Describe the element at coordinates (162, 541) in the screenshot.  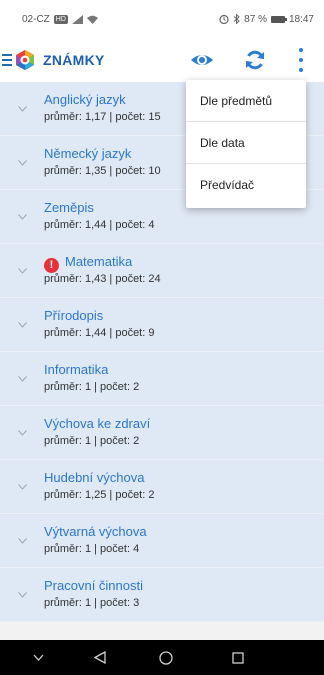
I see `list-item-8: Výtvarná výchova průměr: 1 | počet: 4` at that location.